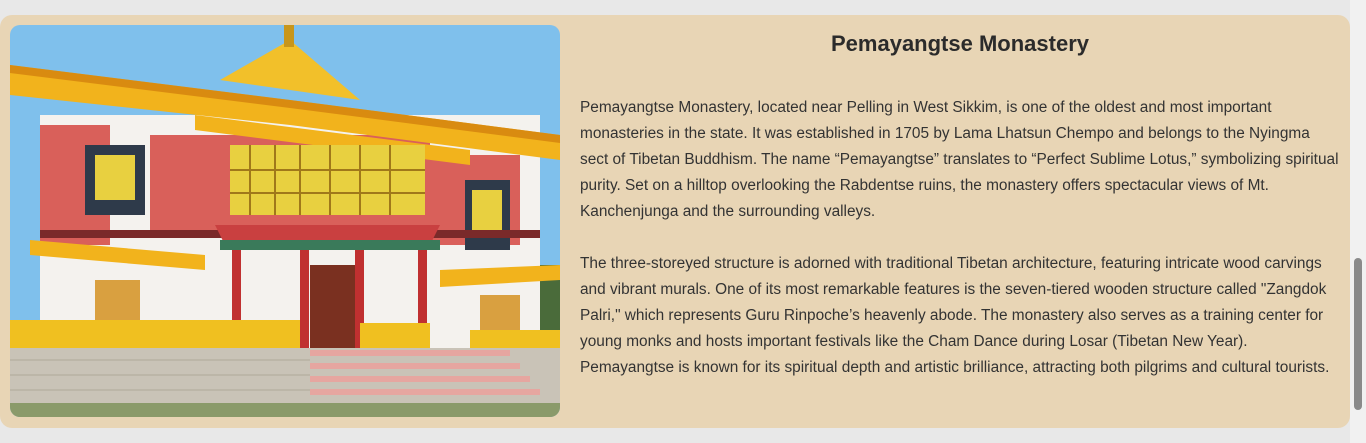 The width and height of the screenshot is (1366, 443). I want to click on article-title: Pemayangtse Monastery, so click(960, 43).